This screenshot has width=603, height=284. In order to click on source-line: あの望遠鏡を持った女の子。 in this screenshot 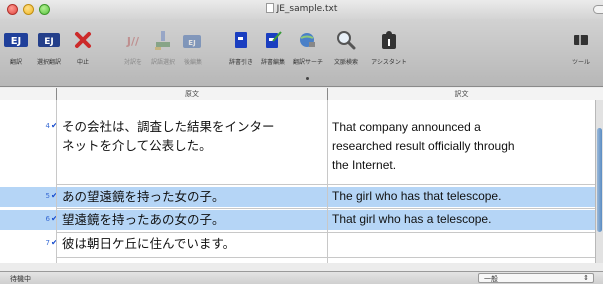, I will do `click(143, 196)`.